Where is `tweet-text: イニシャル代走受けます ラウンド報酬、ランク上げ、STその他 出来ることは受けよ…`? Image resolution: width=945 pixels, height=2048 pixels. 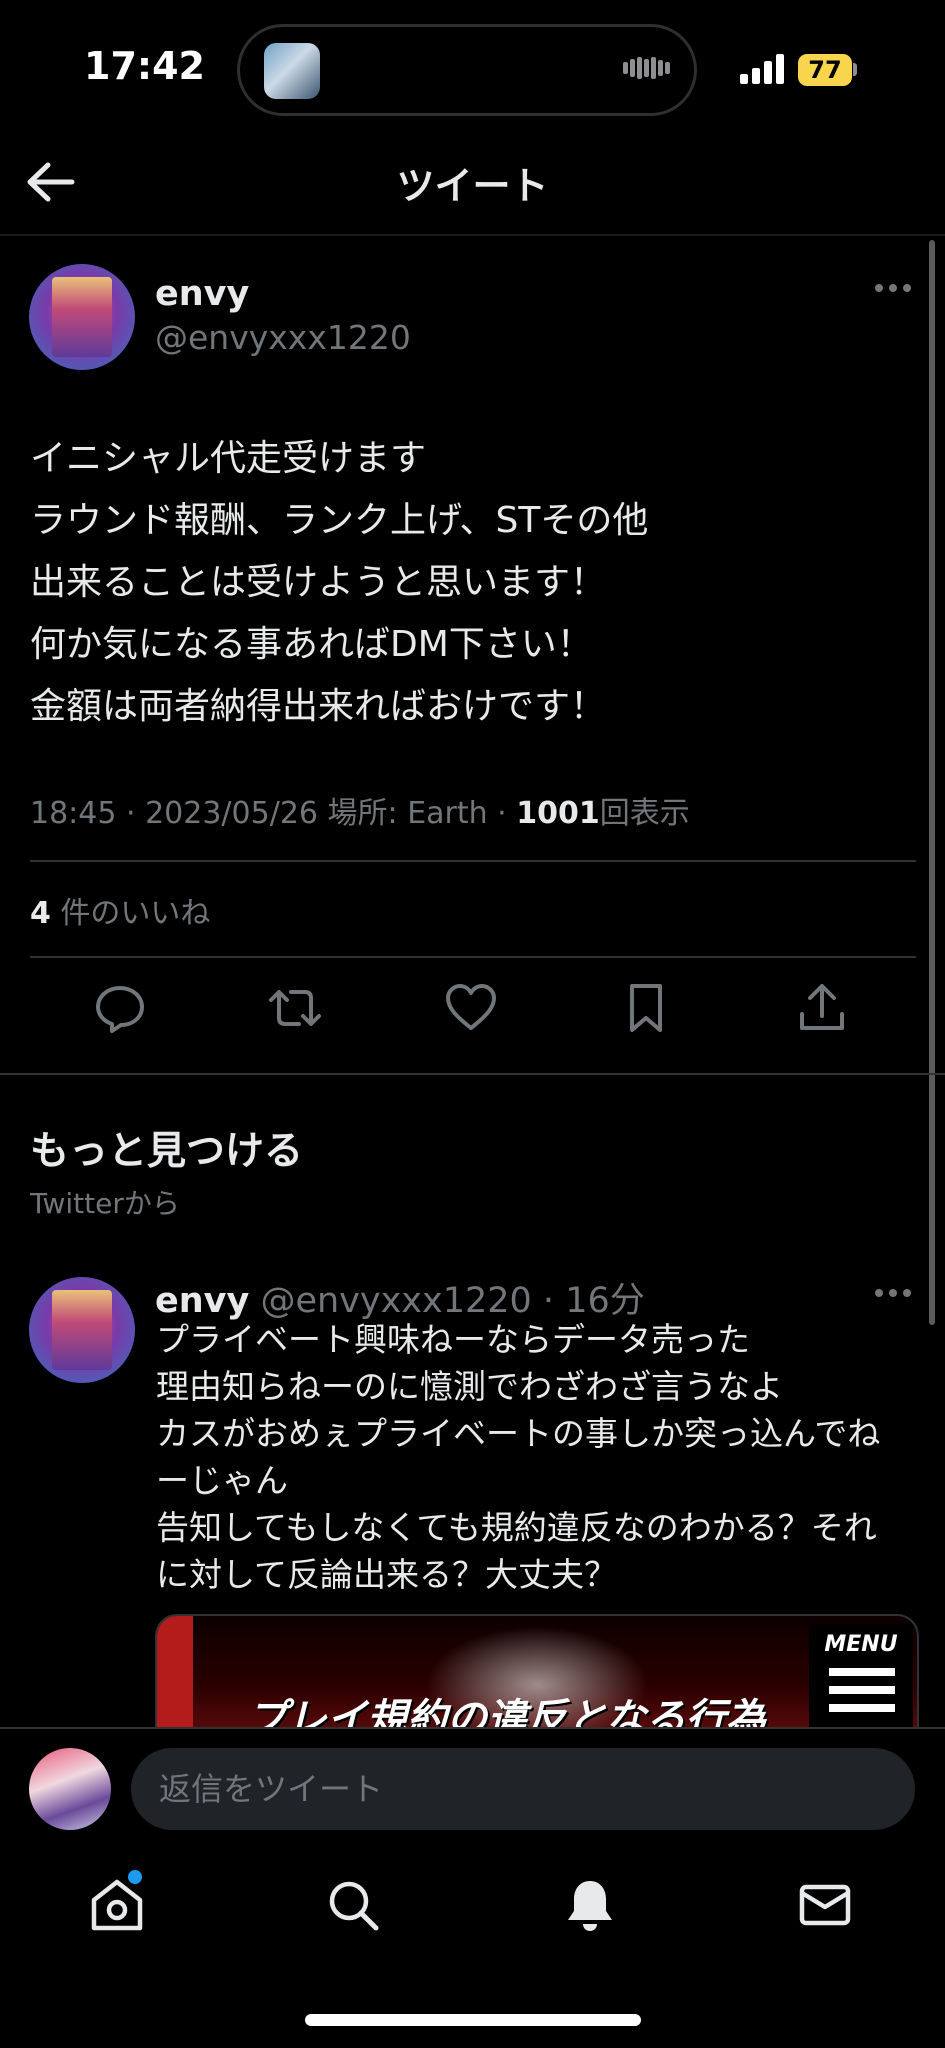
tweet-text: イニシャル代走受けます ラウンド報酬、ランク上げ、STその他 出来ることは受けよ… is located at coordinates (470, 583).